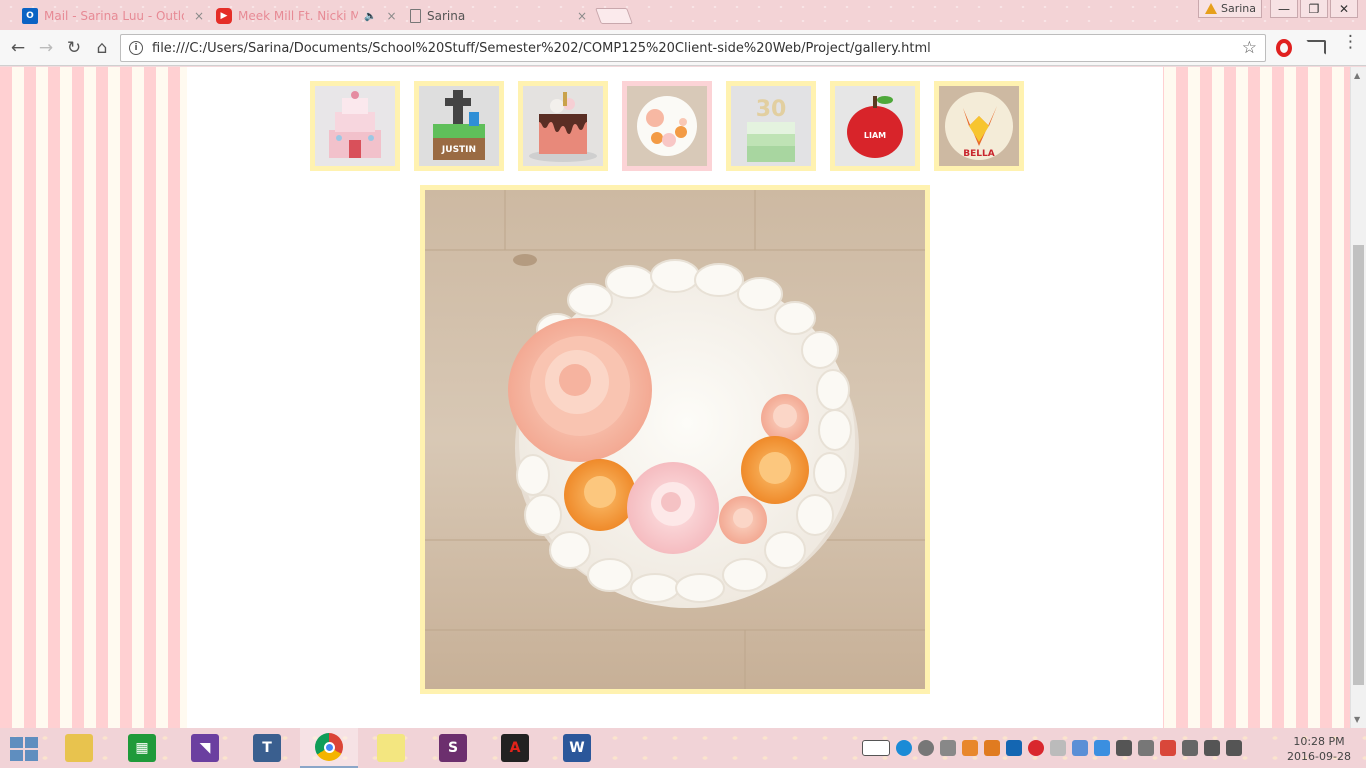 The height and width of the screenshot is (768, 1366). I want to click on thumbnail-strip: JUSTIN 30 LIAM BELLA, so click(667, 126).